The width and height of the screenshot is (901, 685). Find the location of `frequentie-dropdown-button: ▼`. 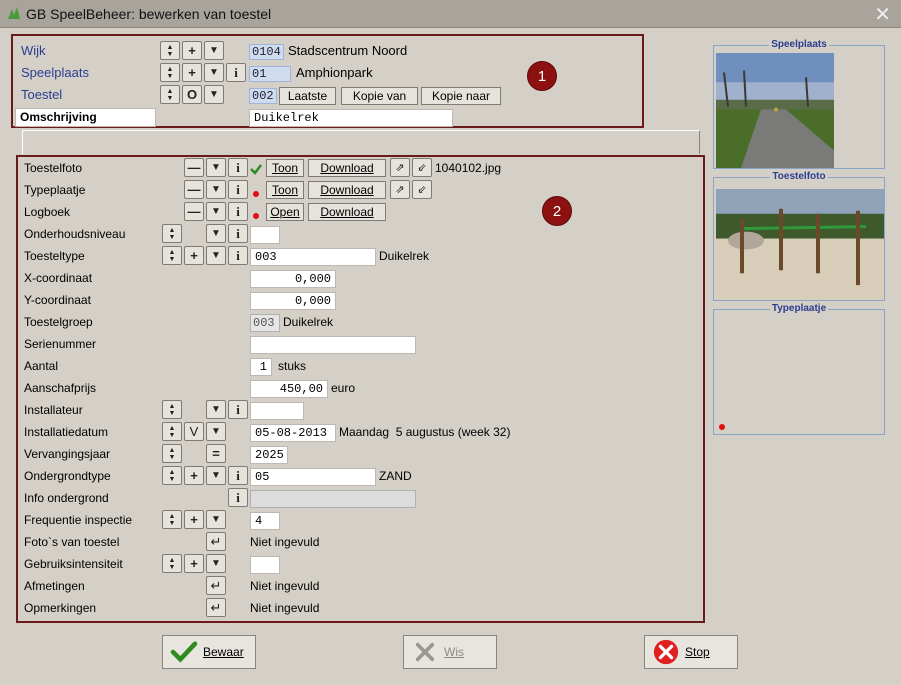

frequentie-dropdown-button: ▼ is located at coordinates (216, 519).